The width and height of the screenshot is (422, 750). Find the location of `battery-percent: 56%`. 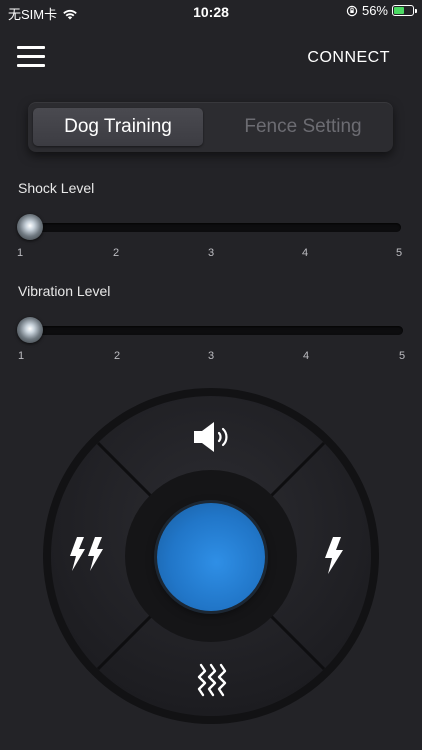

battery-percent: 56% is located at coordinates (374, 10).